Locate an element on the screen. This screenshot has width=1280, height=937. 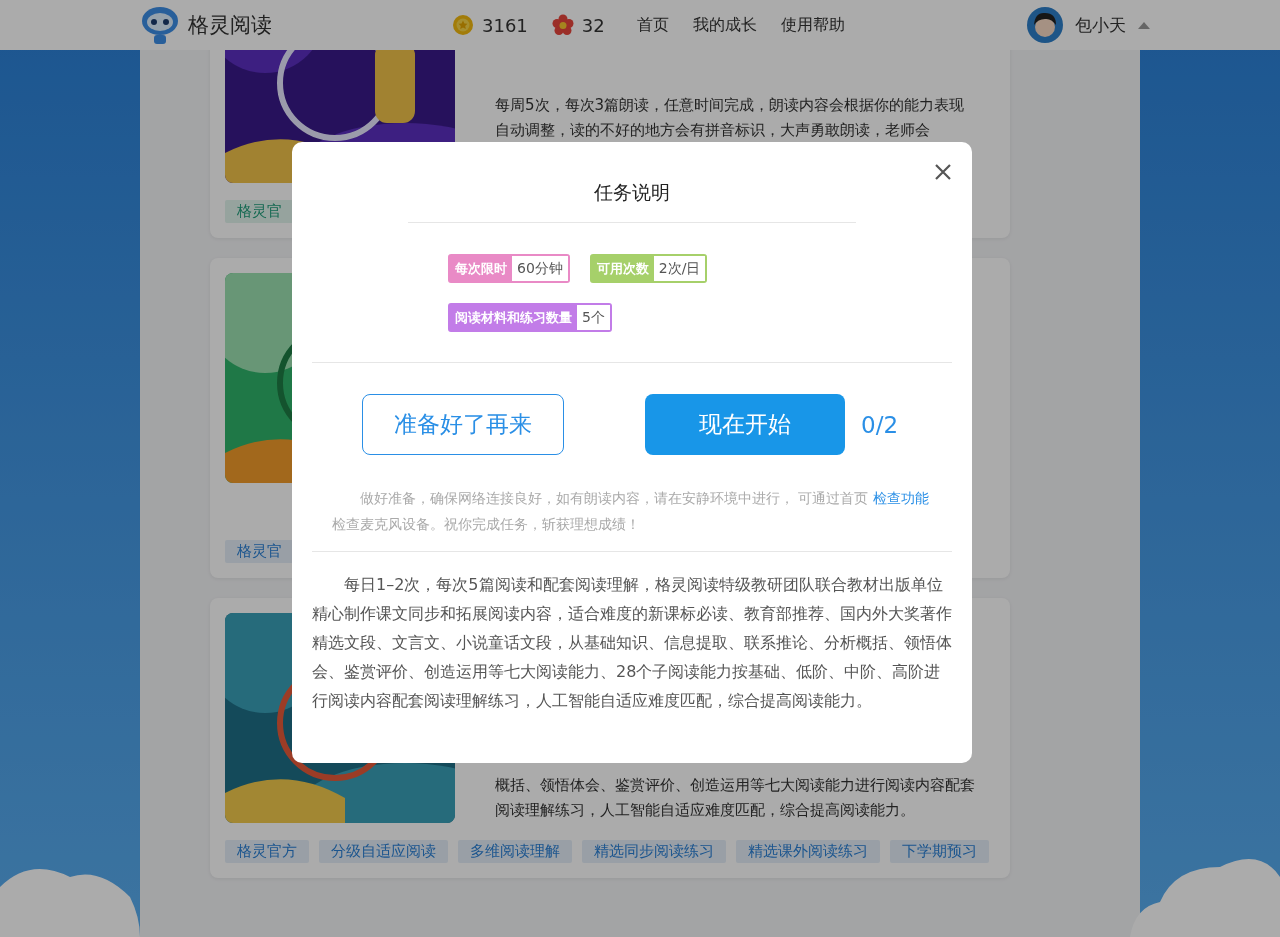
tag: 格灵官方 is located at coordinates (267, 851).